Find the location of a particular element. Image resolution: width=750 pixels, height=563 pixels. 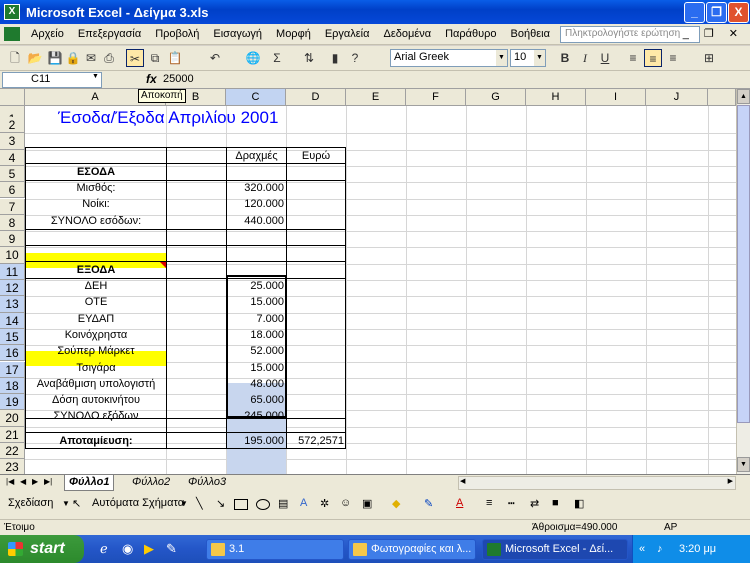

tab-sheet2: Φύλλο2 is located at coordinates (151, 483).